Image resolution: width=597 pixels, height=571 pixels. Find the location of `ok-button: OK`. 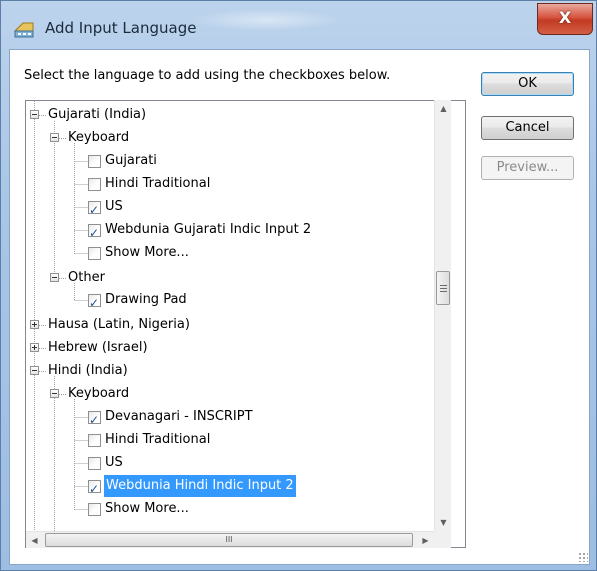

ok-button: OK is located at coordinates (527, 84).